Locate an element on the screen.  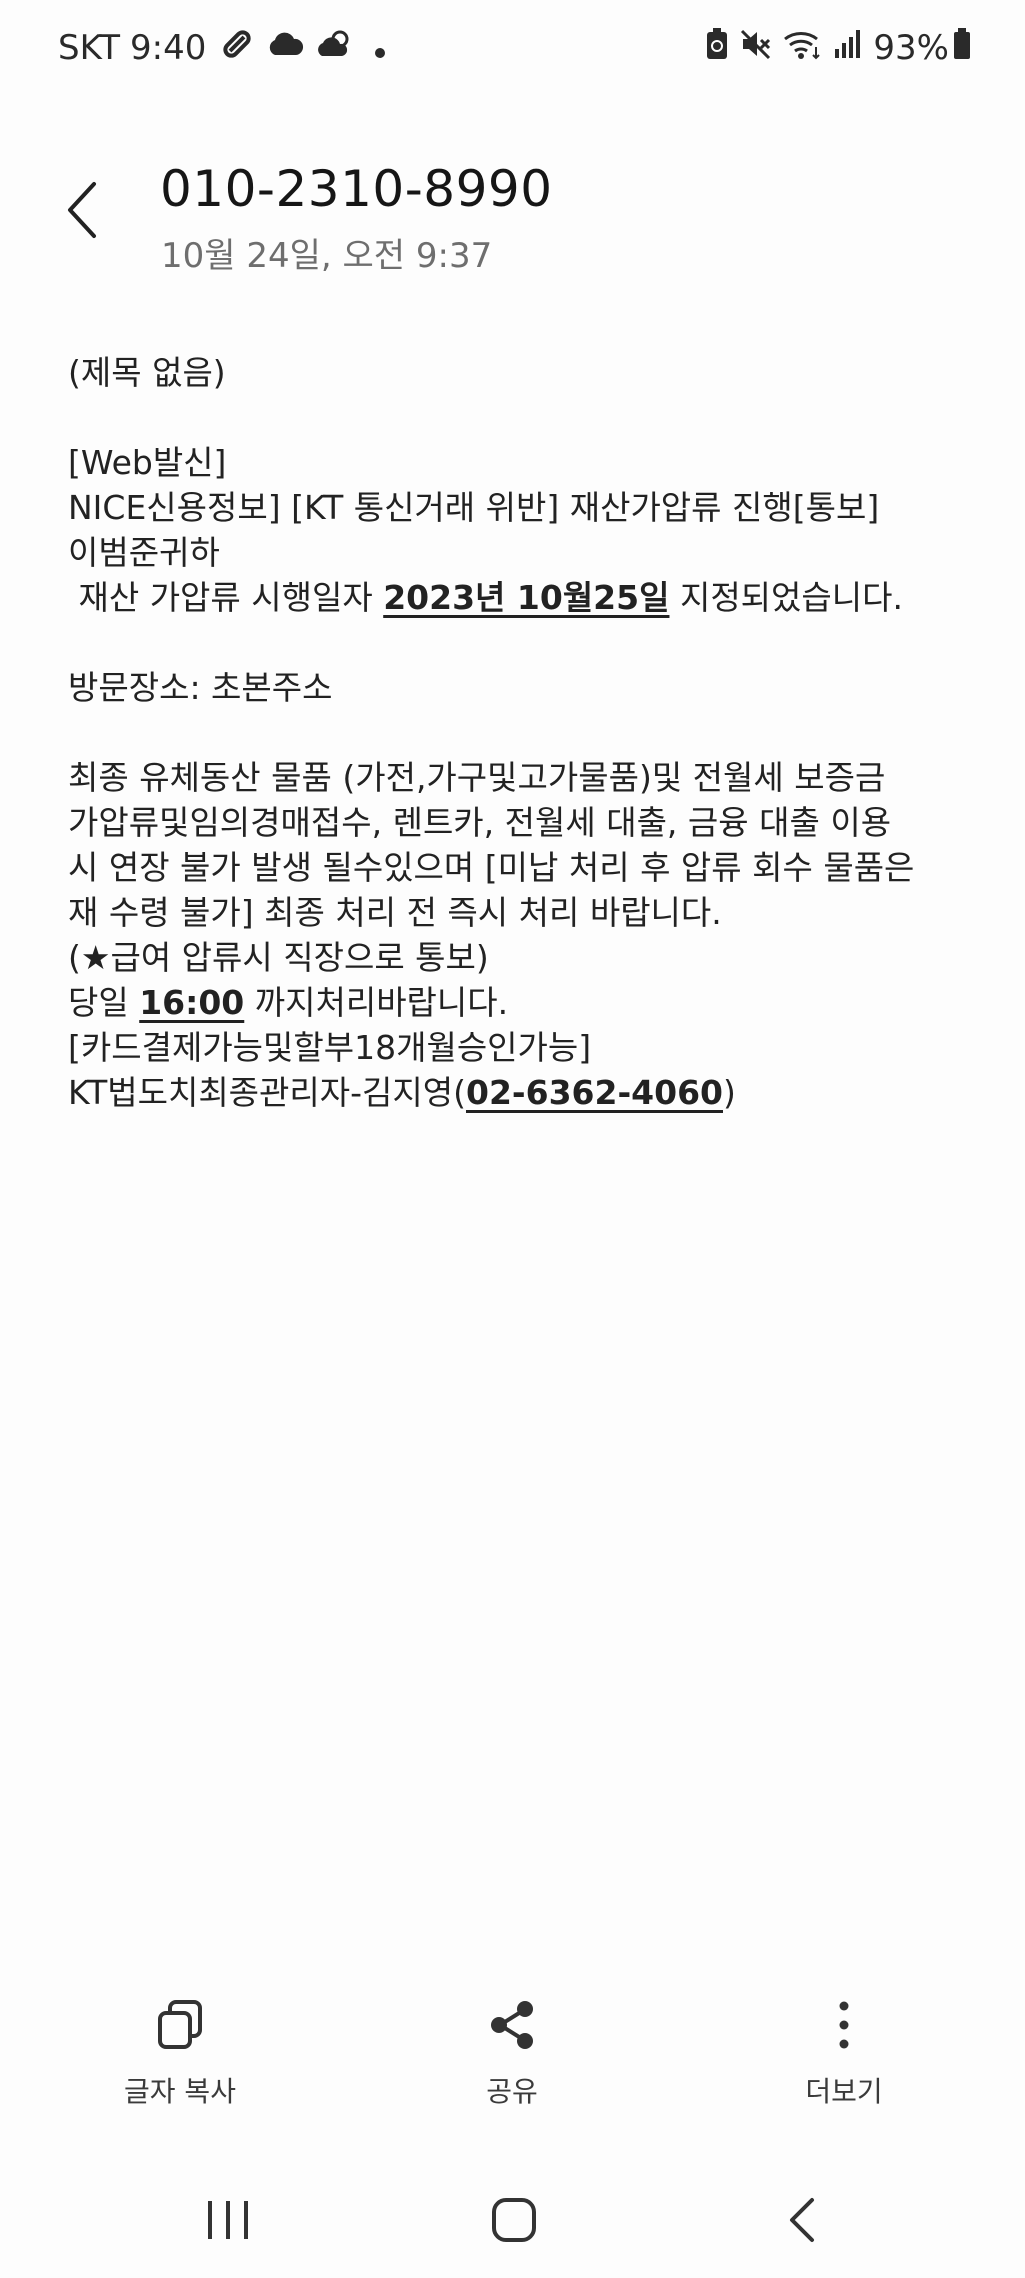
system-back-button is located at coordinates (802, 2220).